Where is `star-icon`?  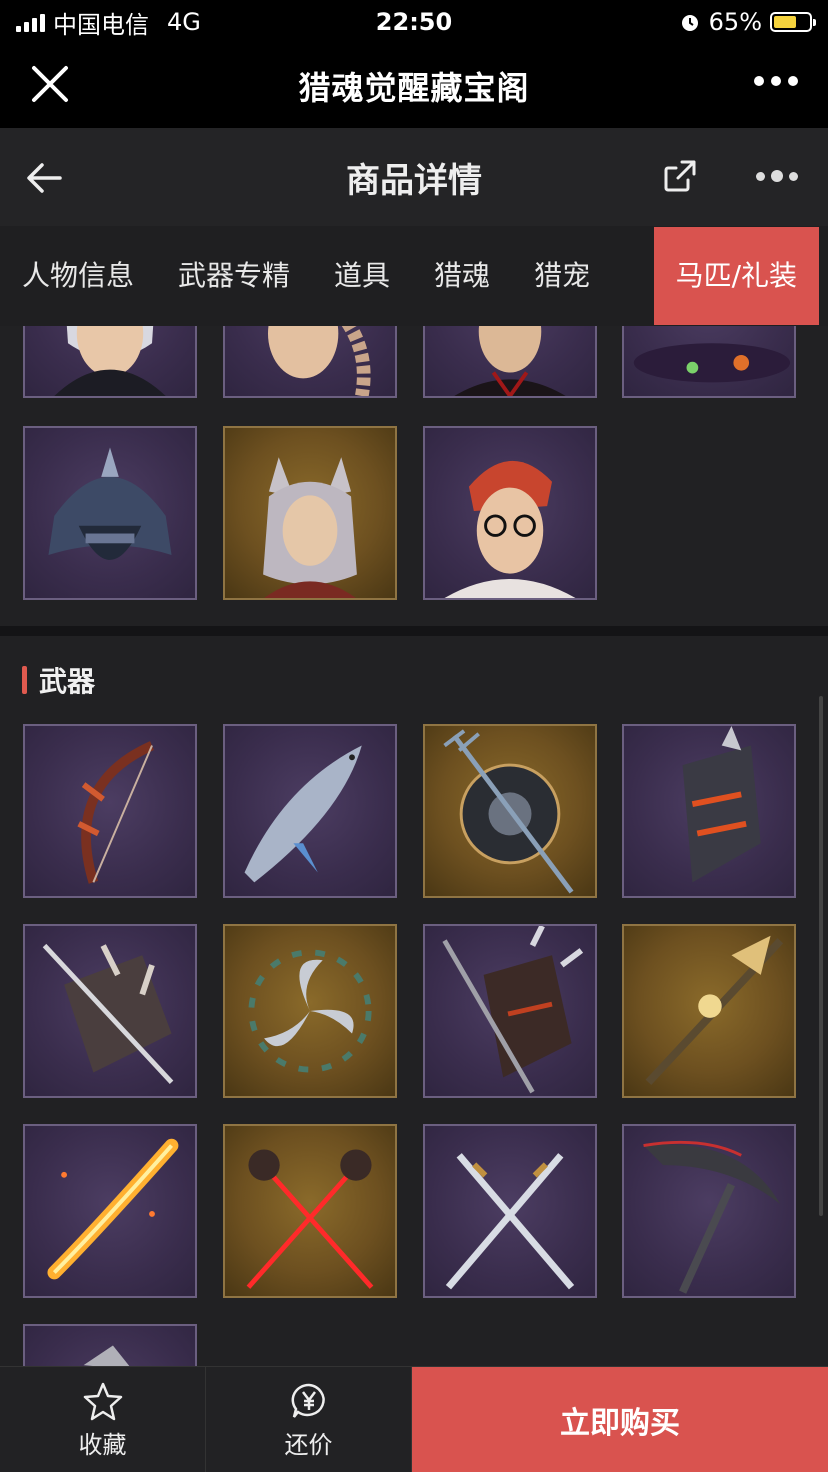
star-icon is located at coordinates (102, 1401).